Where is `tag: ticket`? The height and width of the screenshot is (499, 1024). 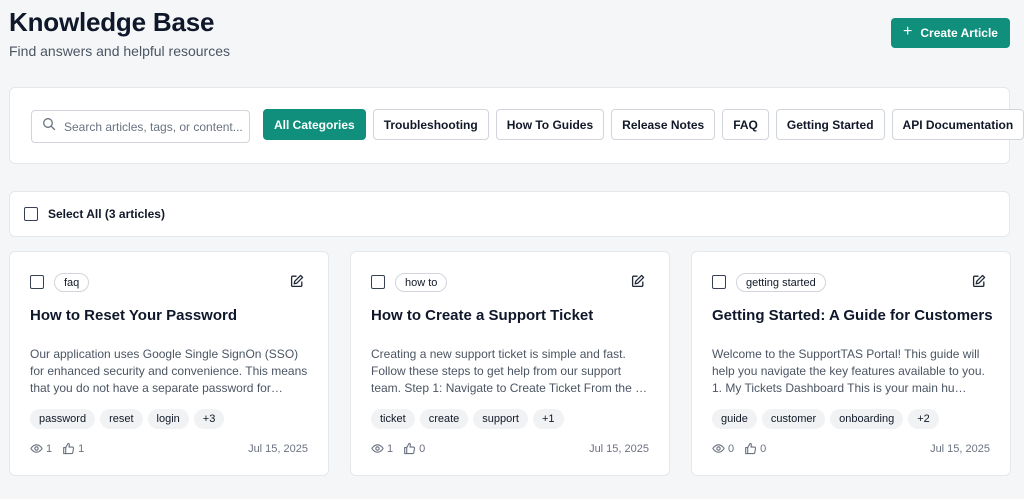 tag: ticket is located at coordinates (393, 419).